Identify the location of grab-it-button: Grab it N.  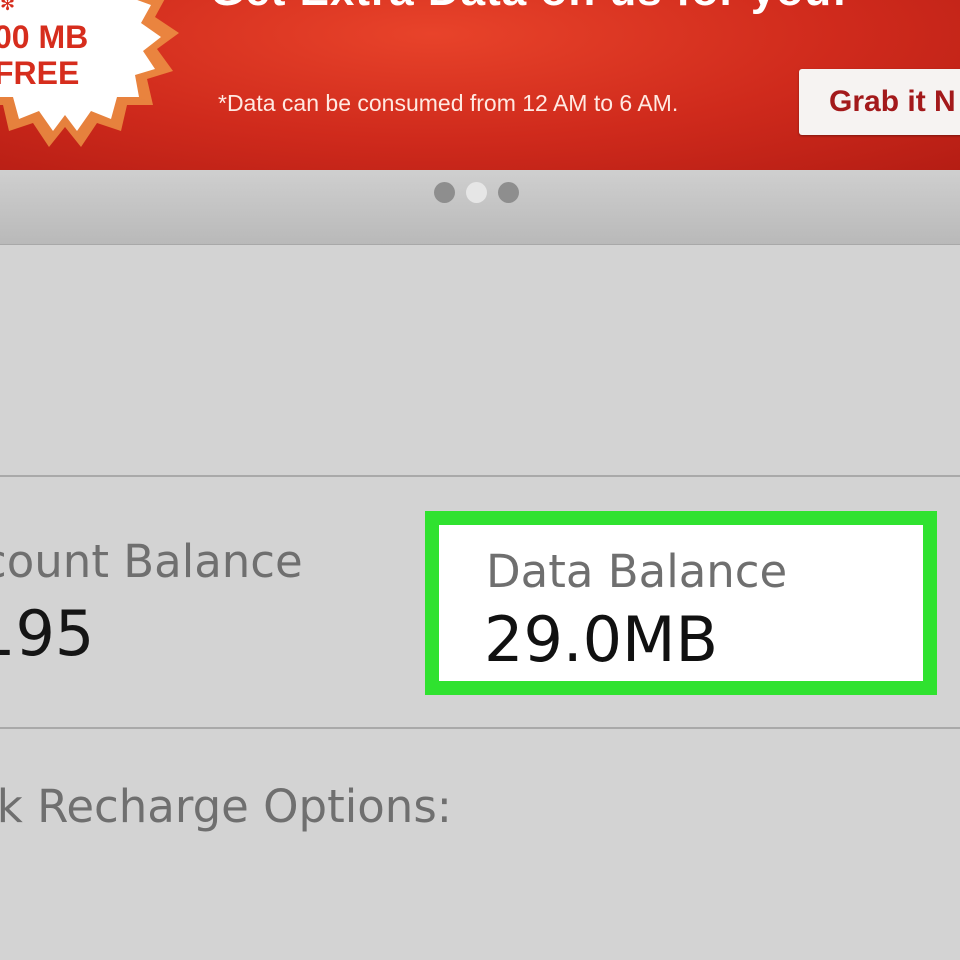
(879, 102).